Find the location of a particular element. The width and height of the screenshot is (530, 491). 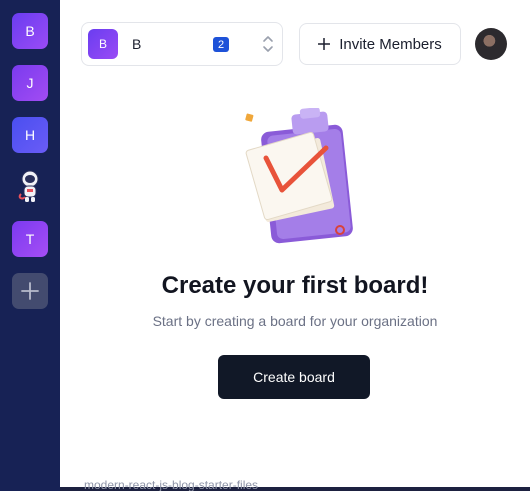

org-avatar: B is located at coordinates (103, 44).